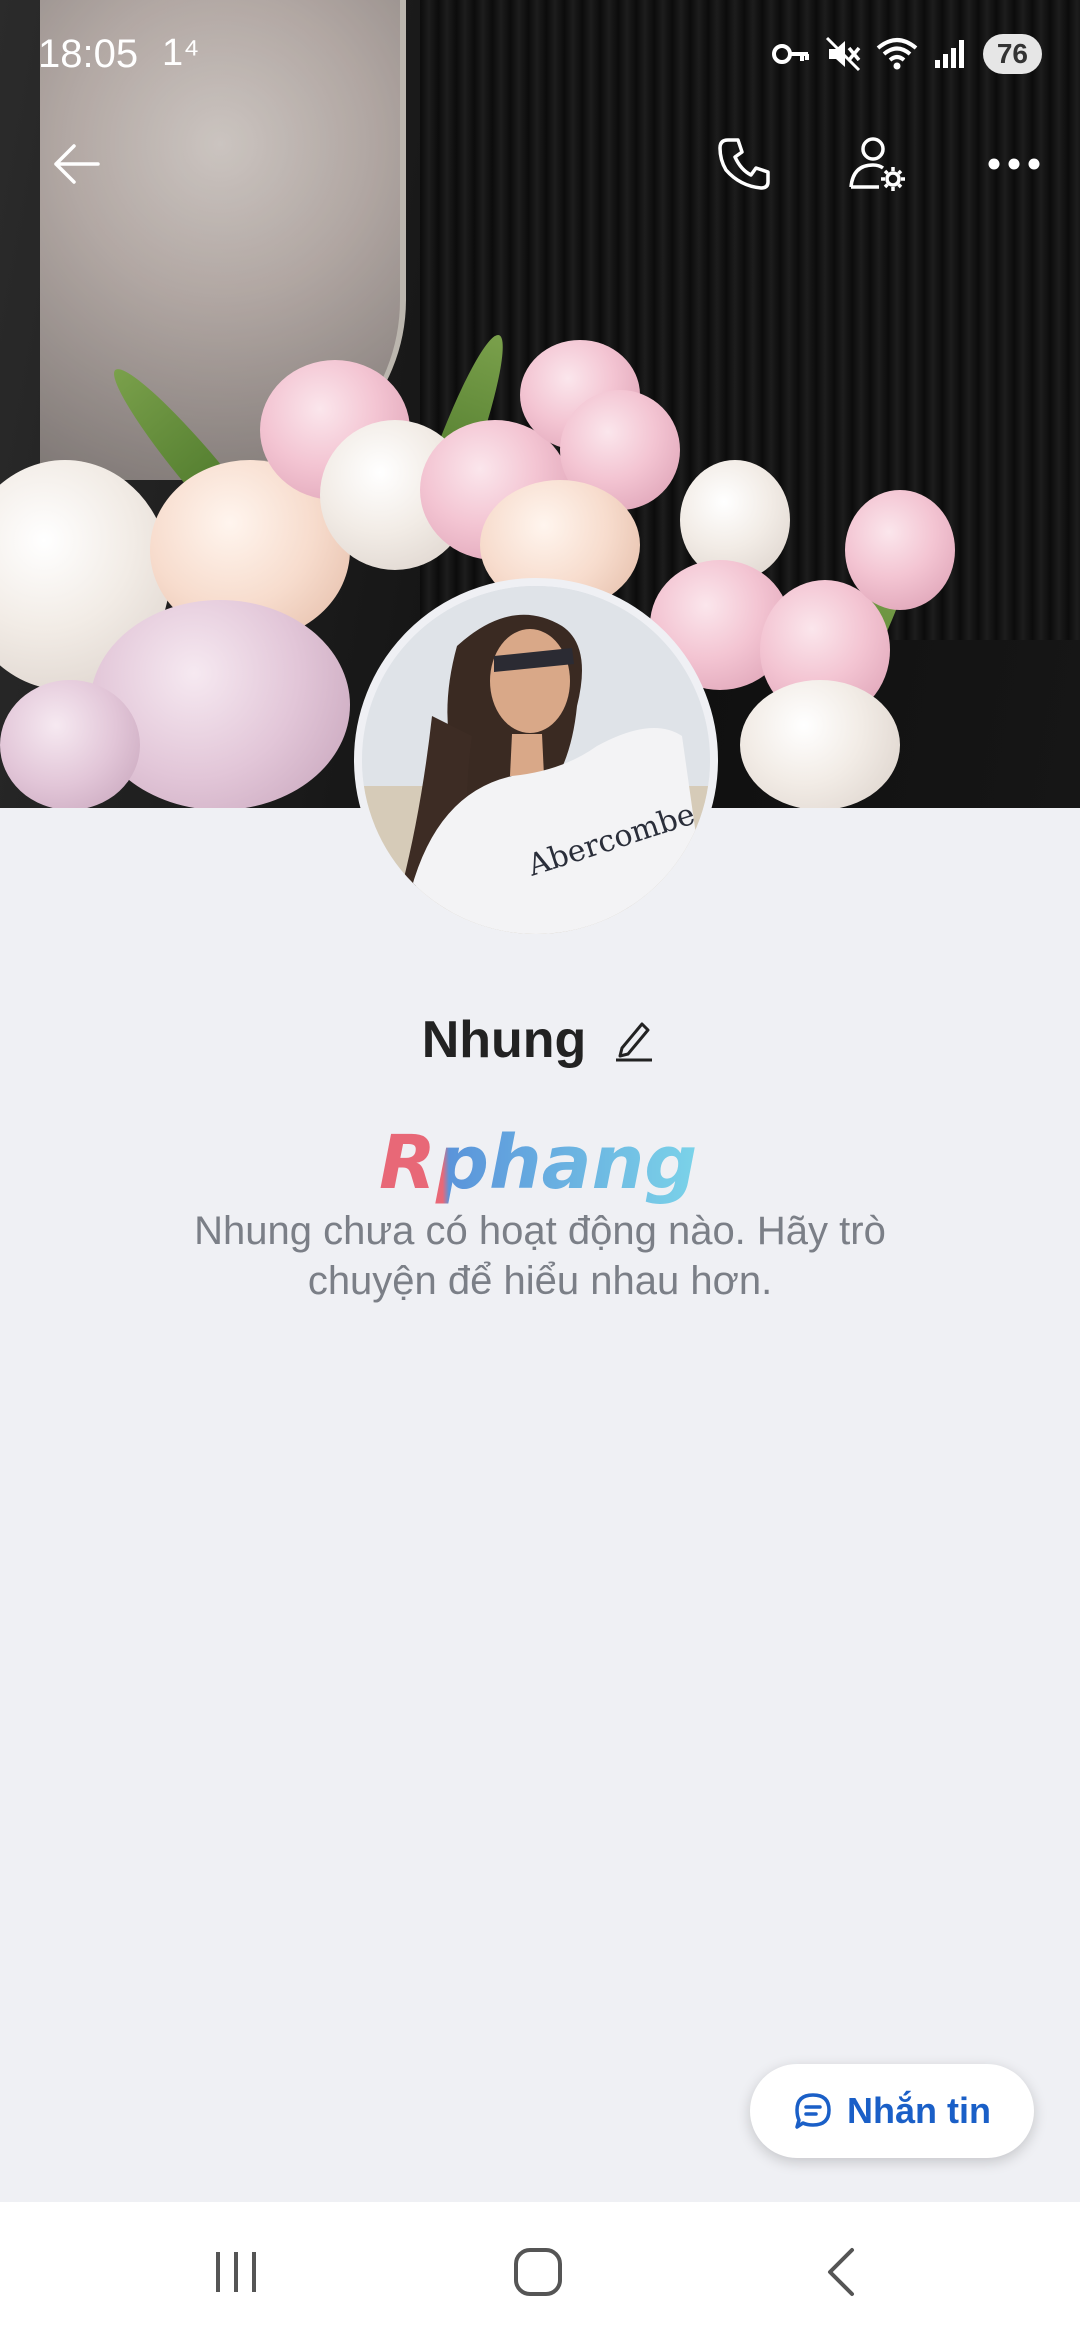 The height and width of the screenshot is (2340, 1080). What do you see at coordinates (843, 54) in the screenshot?
I see `mute-icon` at bounding box center [843, 54].